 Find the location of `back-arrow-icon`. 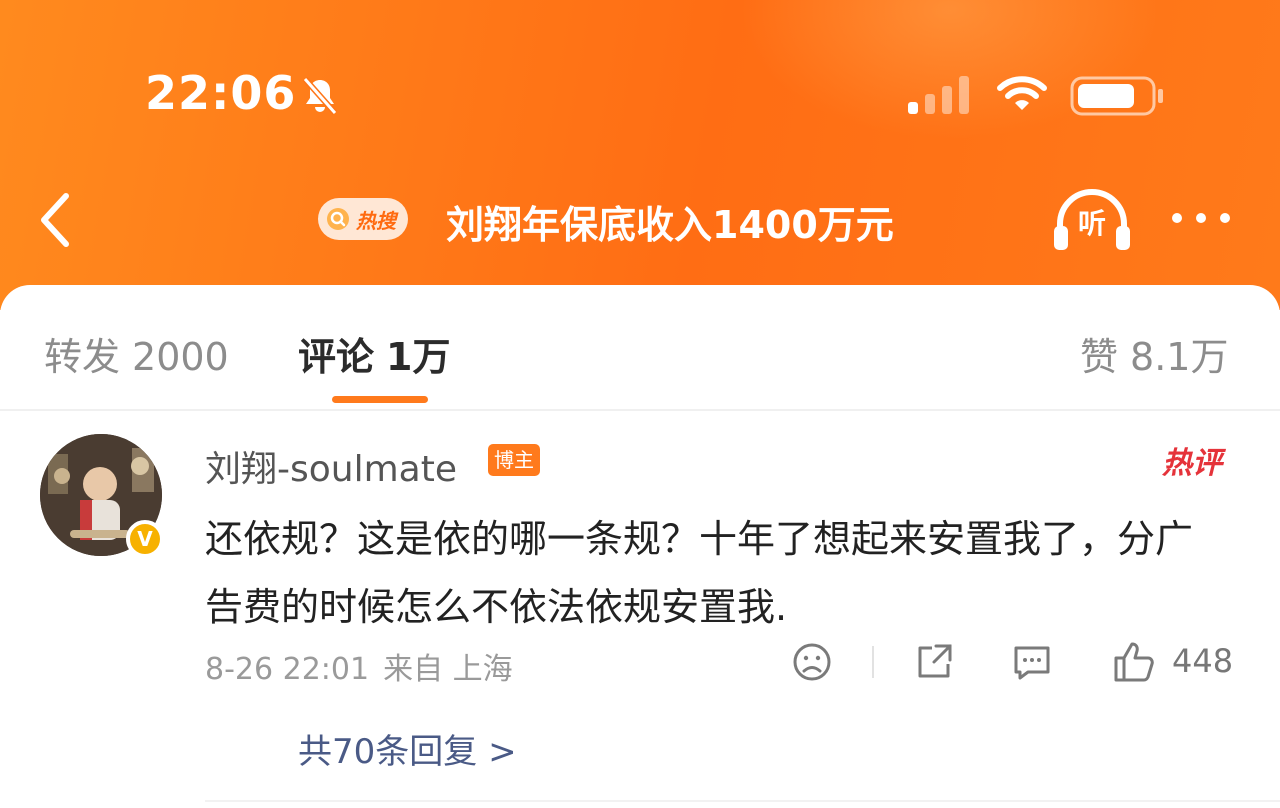

back-arrow-icon is located at coordinates (56, 220).